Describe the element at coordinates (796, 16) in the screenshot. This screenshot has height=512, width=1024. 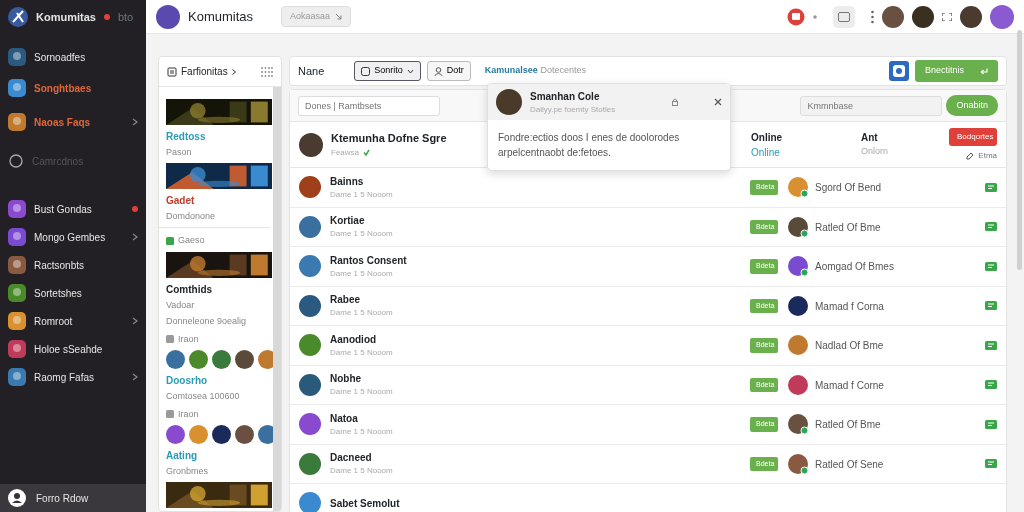
I see `notification-icon` at that location.